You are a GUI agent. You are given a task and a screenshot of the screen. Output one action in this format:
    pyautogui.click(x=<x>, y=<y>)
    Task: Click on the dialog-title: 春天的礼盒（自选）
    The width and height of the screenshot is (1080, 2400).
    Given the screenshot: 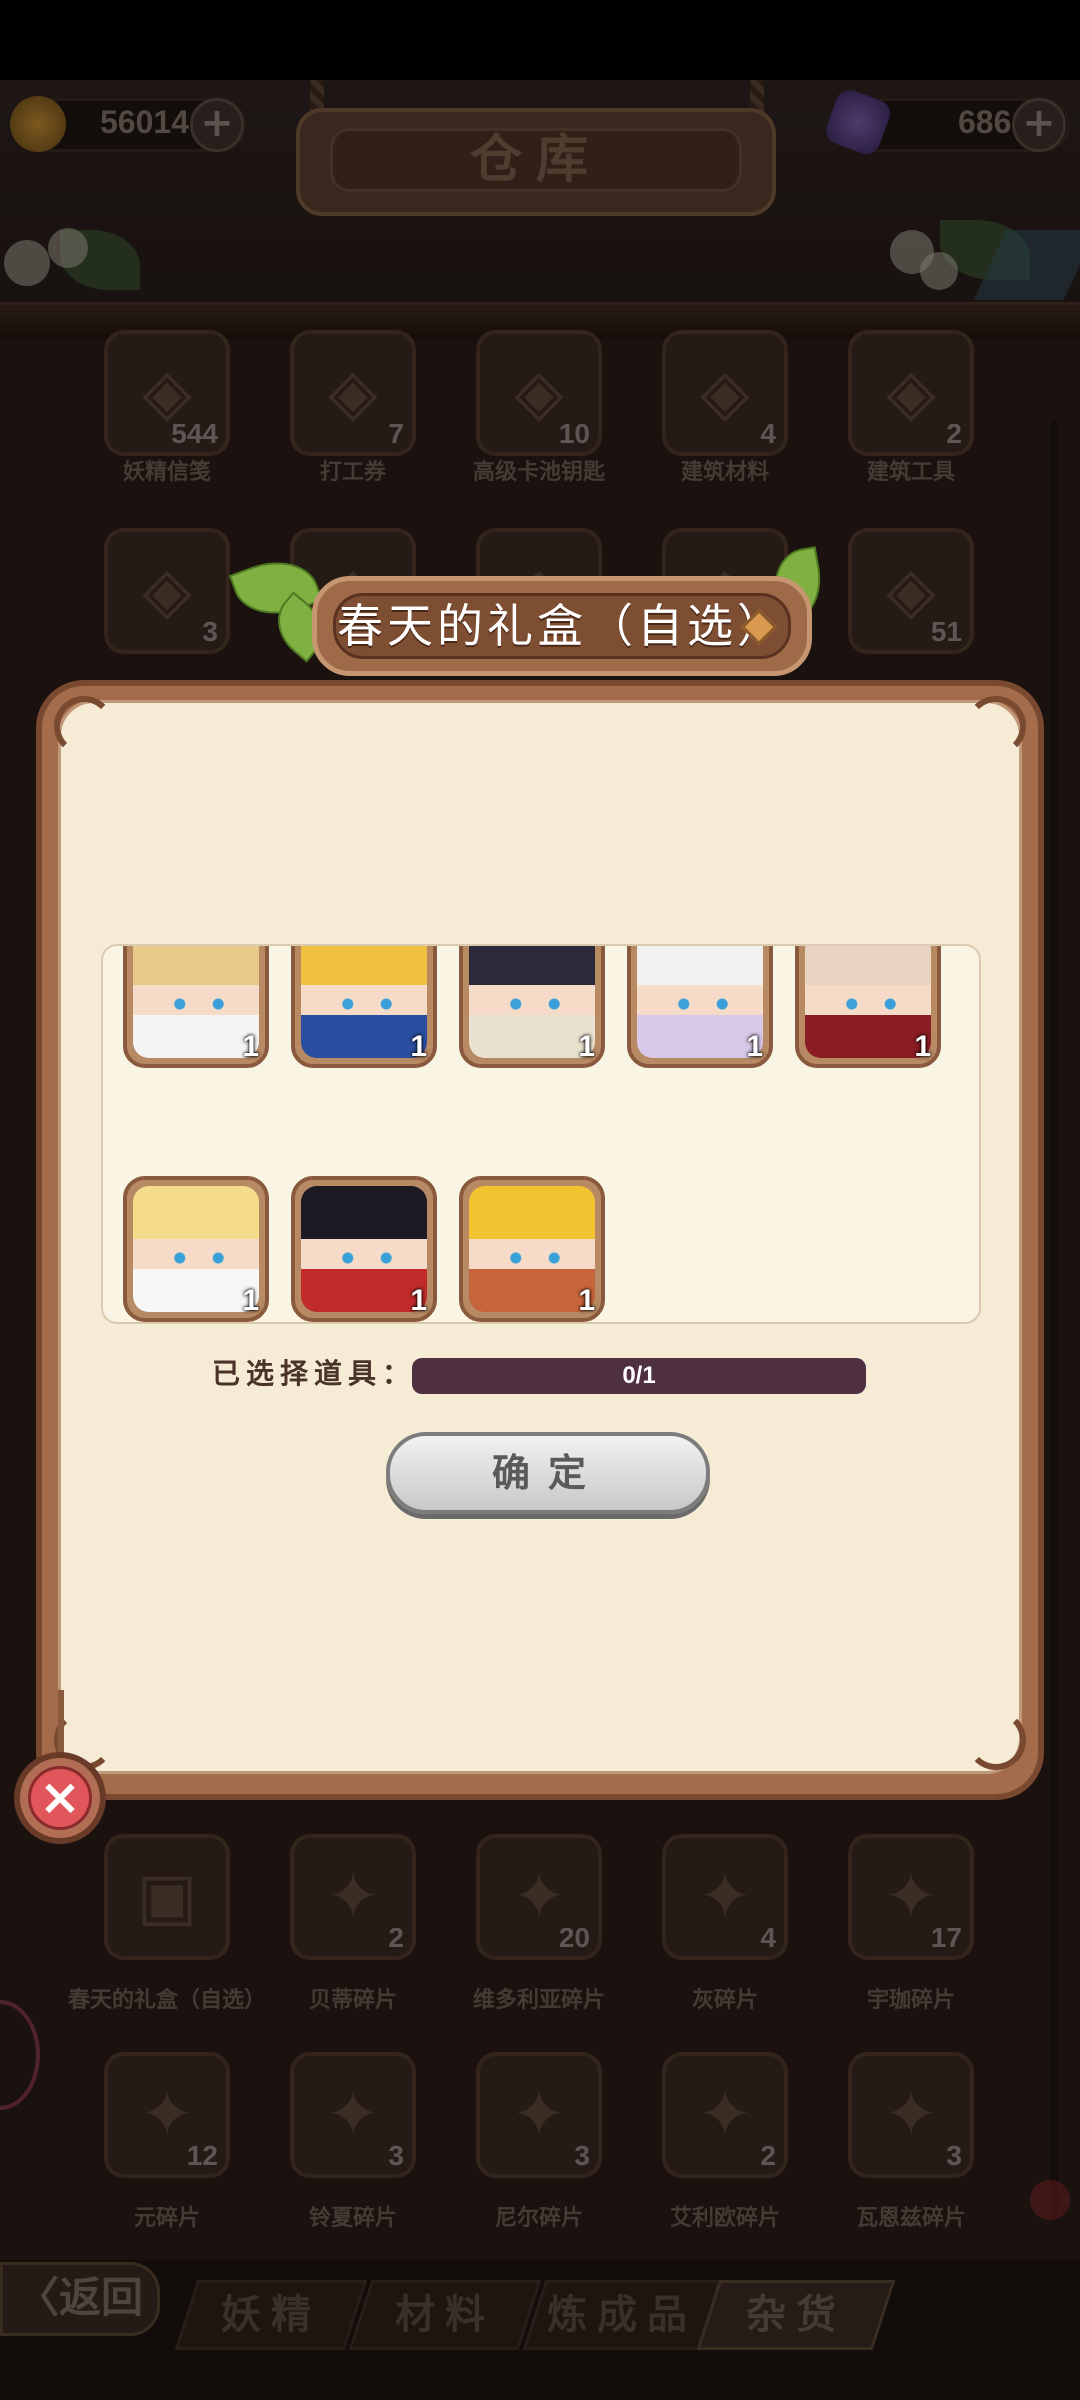 What is the action you would take?
    pyautogui.click(x=562, y=626)
    